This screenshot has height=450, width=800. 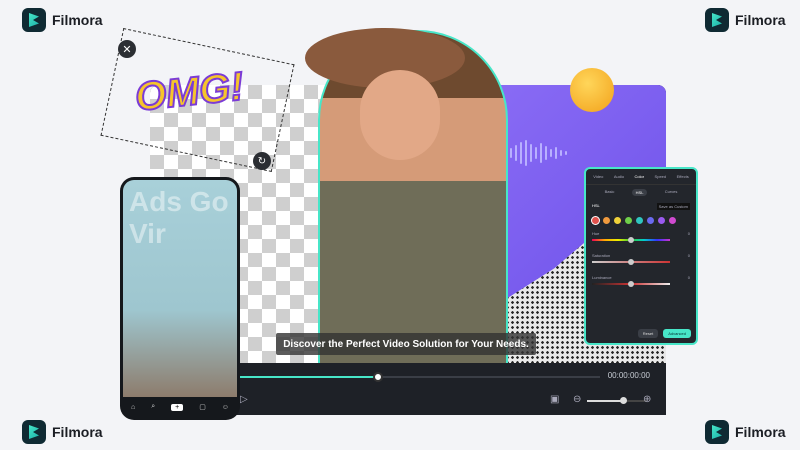 I want to click on filmora-logo-bottom-right: Filmora, so click(x=745, y=432).